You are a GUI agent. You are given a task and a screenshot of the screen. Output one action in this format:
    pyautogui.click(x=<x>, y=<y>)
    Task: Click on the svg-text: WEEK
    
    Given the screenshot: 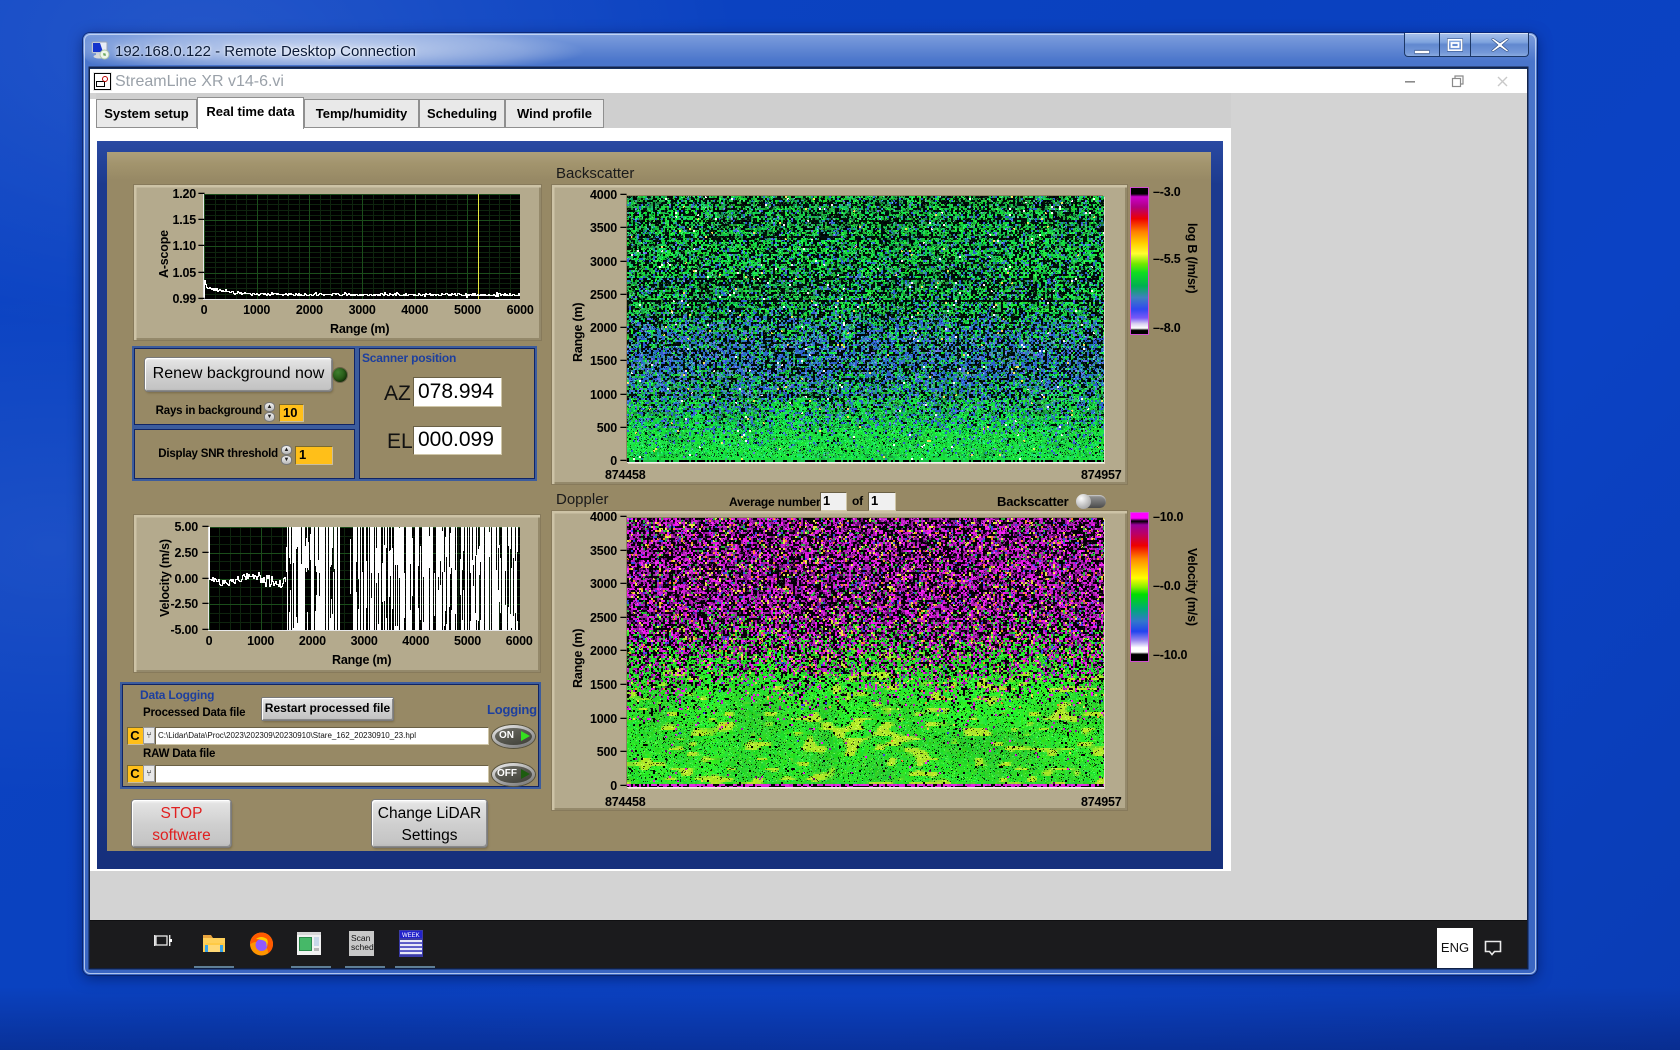 What is the action you would take?
    pyautogui.click(x=411, y=936)
    